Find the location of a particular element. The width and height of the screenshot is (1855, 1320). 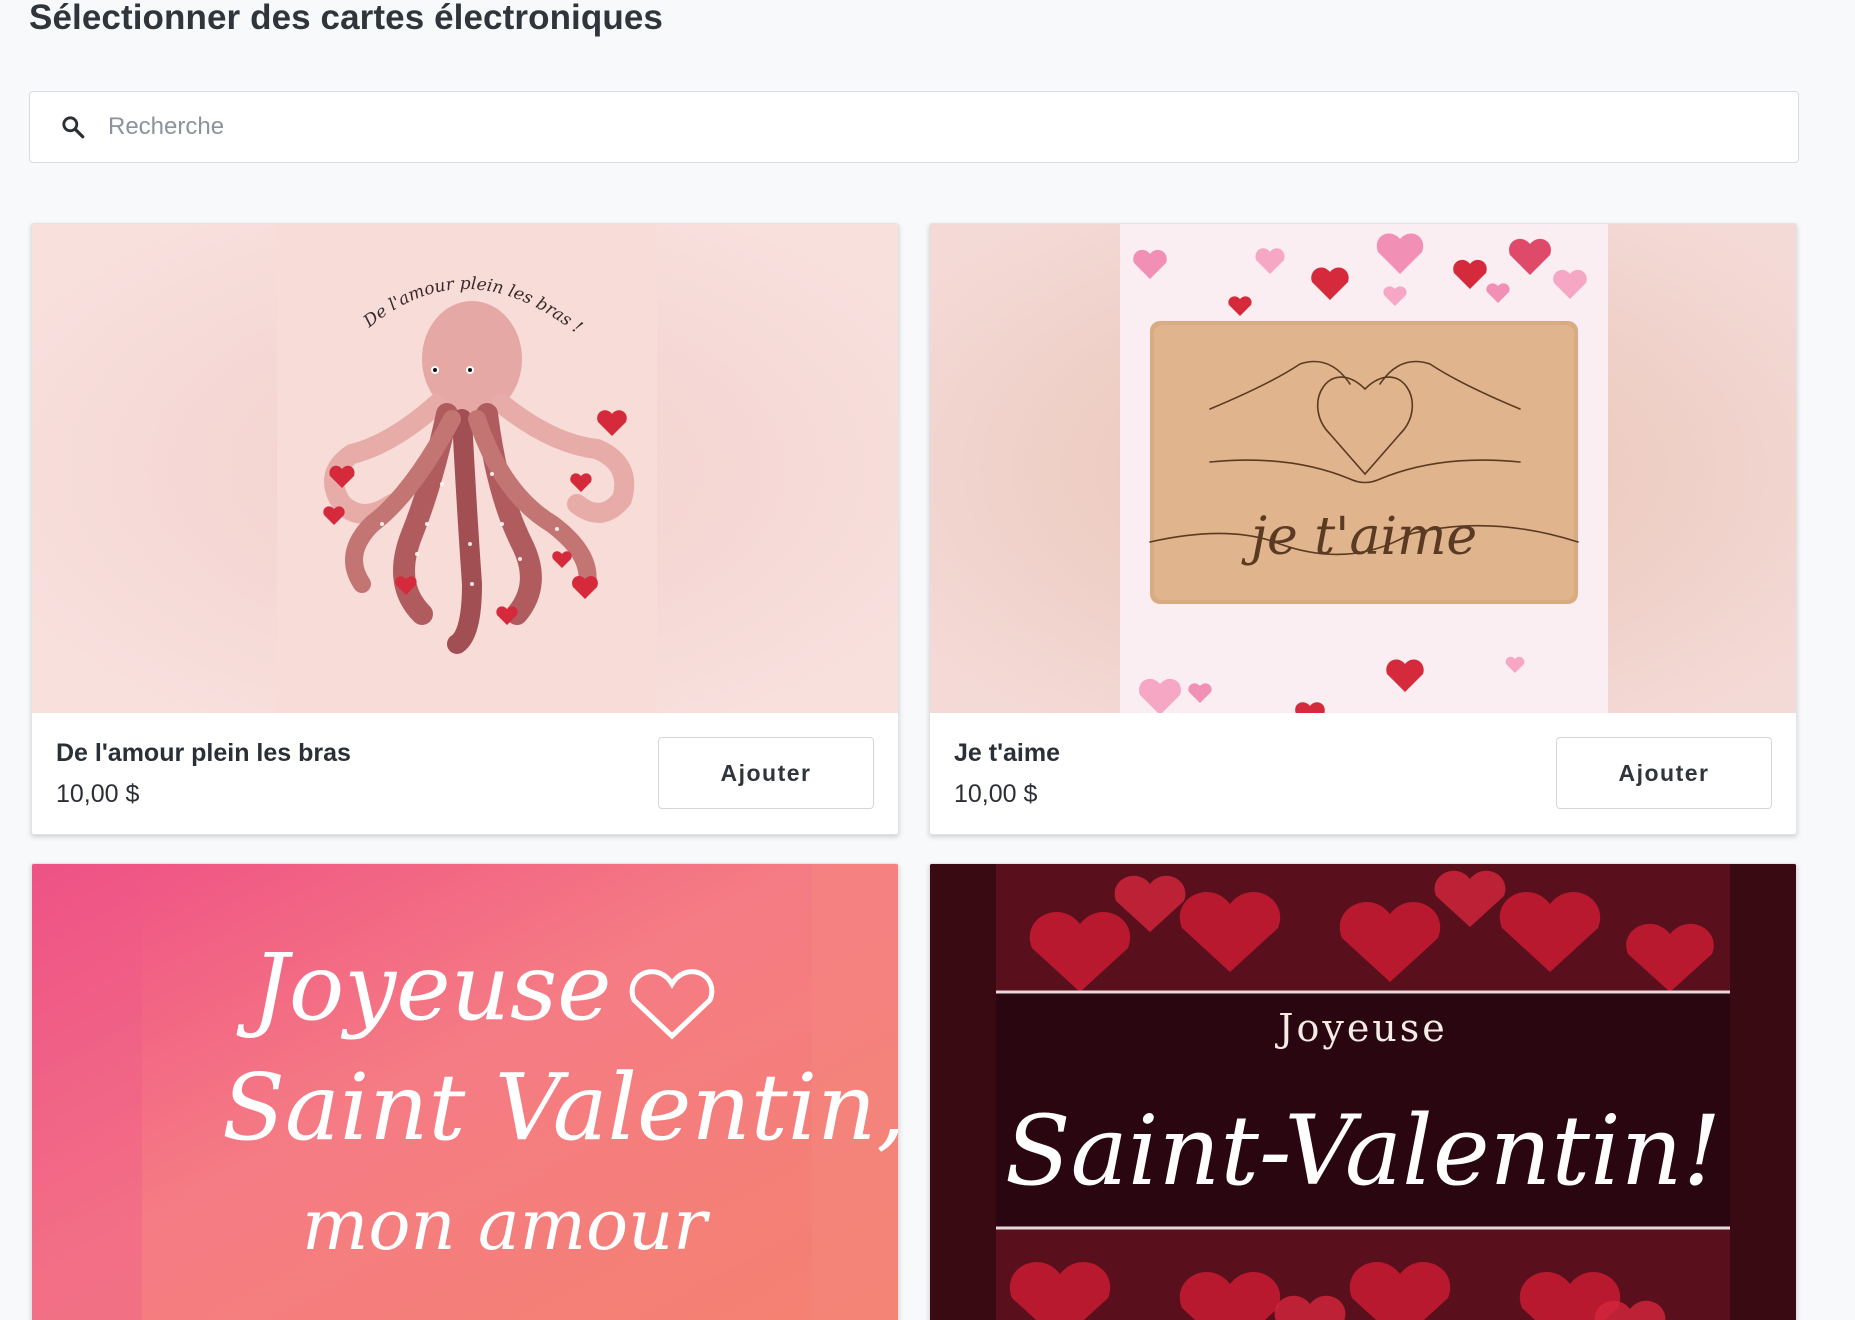

search-box is located at coordinates (914, 127).